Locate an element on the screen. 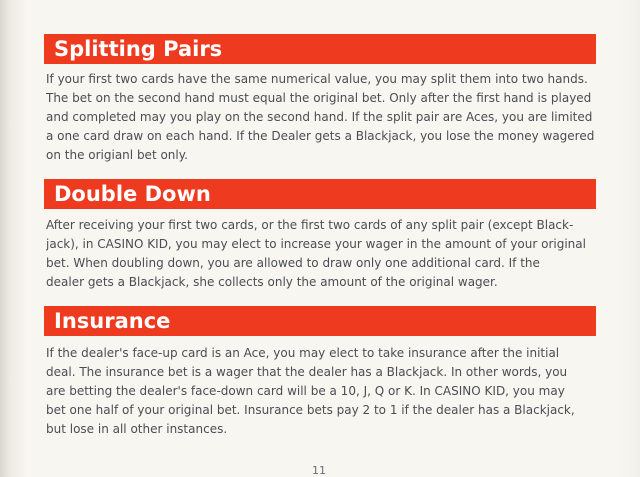  paragraph-line: but lose in all other instances. is located at coordinates (137, 429).